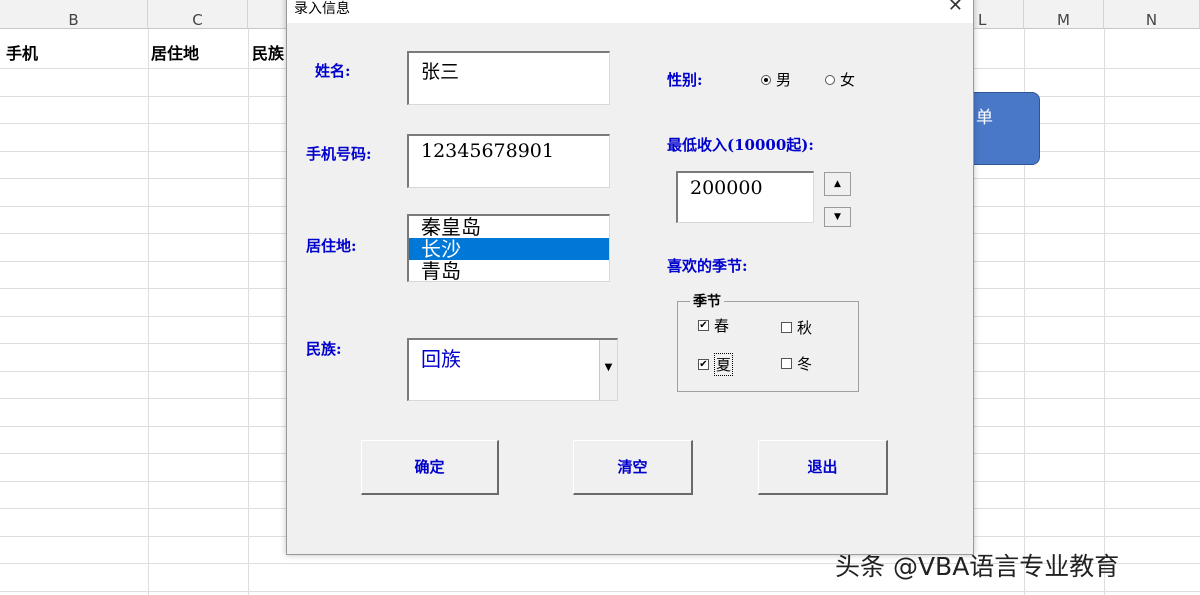 The width and height of the screenshot is (1200, 595). What do you see at coordinates (766, 79) in the screenshot?
I see `radio-selected-icon` at bounding box center [766, 79].